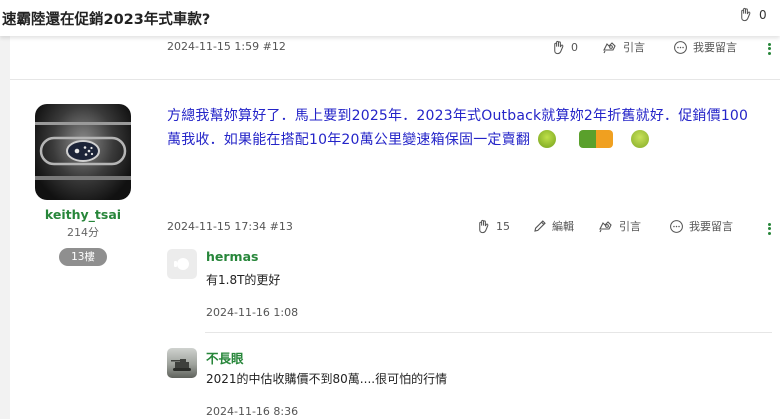  Describe the element at coordinates (574, 47) in the screenshot. I see `post-12-clap-count: 0` at that location.